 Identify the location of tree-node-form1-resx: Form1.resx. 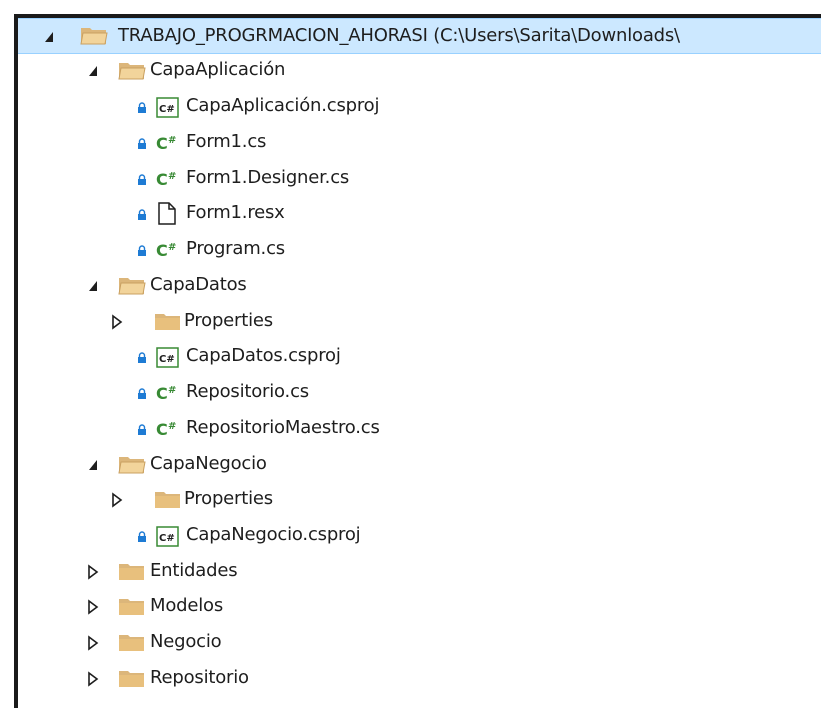
(419, 214).